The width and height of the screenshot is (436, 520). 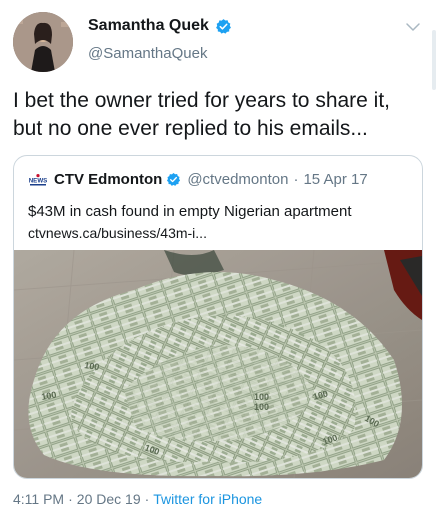 I want to click on quoted-display-name: CTV Edmonton, so click(x=108, y=179).